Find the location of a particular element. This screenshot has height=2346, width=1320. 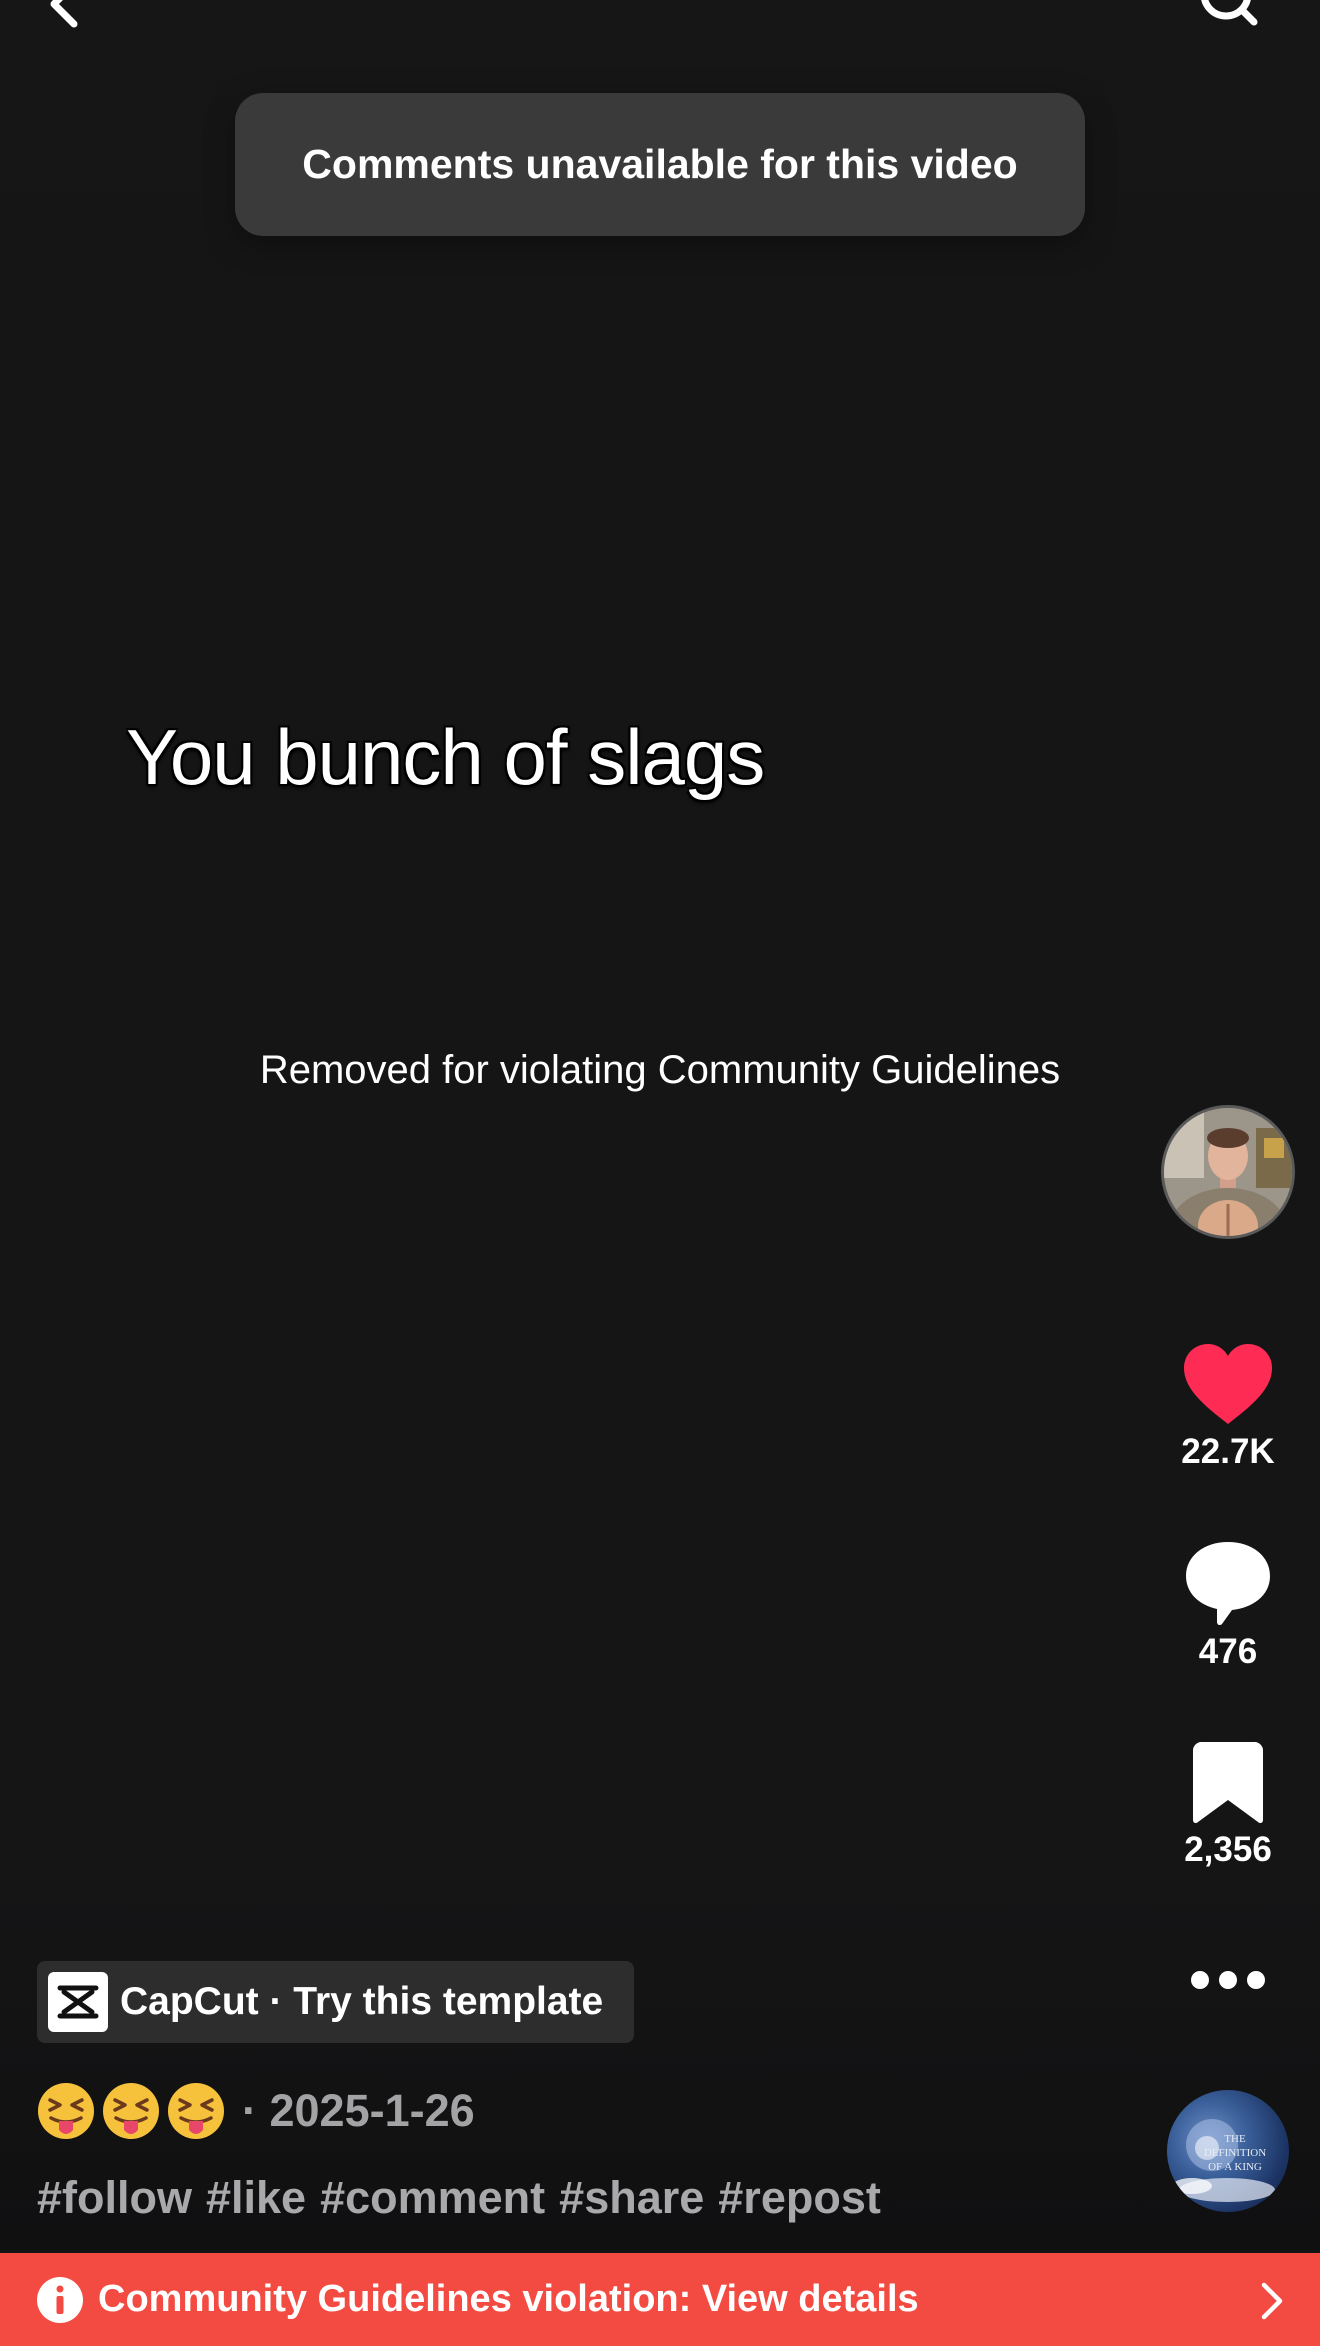

save-count: 2,356 is located at coordinates (1228, 1849).